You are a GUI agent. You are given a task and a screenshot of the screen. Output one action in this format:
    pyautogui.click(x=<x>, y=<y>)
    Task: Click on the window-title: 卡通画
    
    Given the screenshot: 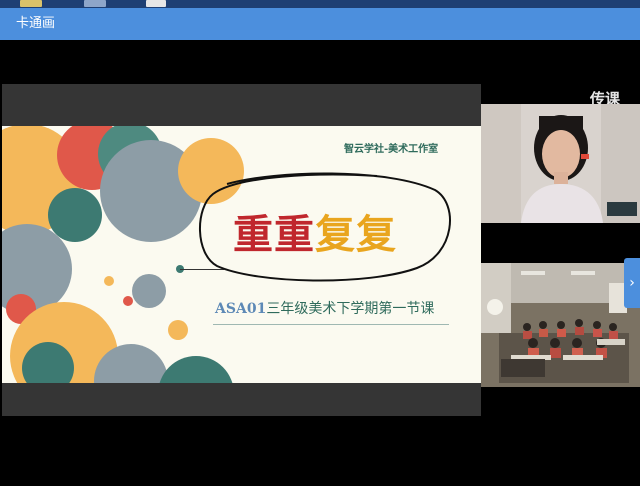 What is the action you would take?
    pyautogui.click(x=36, y=23)
    